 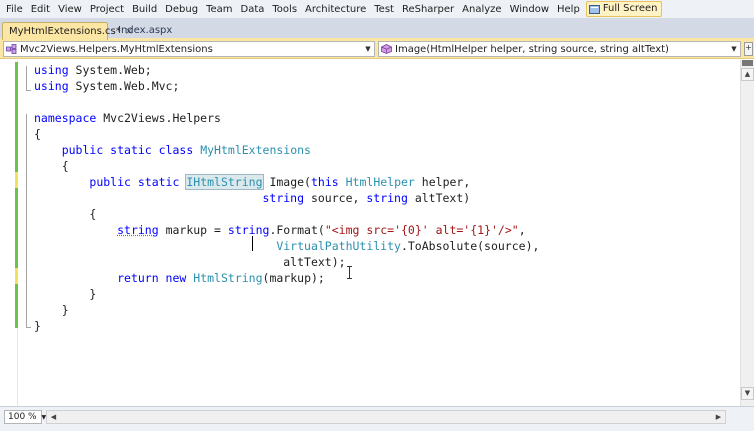 What do you see at coordinates (747, 233) in the screenshot?
I see `scrollbar-track` at bounding box center [747, 233].